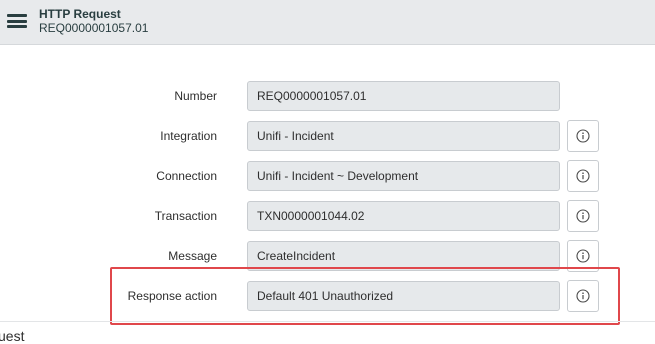 The image size is (655, 344). I want to click on integration-info-button, so click(583, 136).